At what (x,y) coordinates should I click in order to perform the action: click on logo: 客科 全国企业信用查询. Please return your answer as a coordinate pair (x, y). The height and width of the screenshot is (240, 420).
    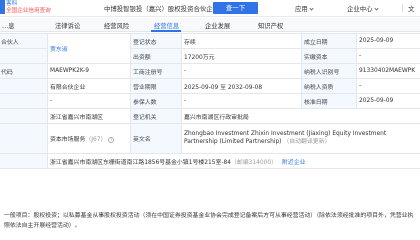
    Looking at the image, I should click on (28, 7).